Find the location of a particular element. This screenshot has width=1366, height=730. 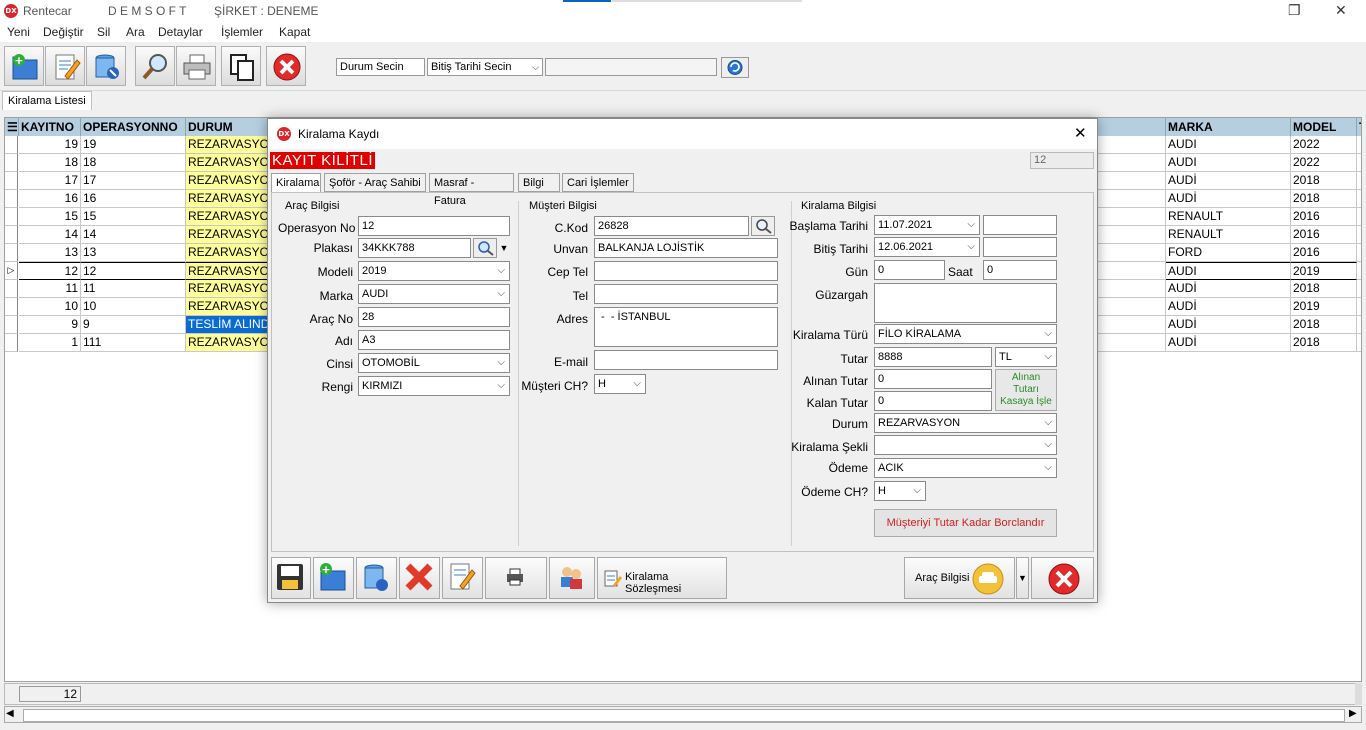

durum-select: REZARVASYON ⌵ is located at coordinates (965, 423).